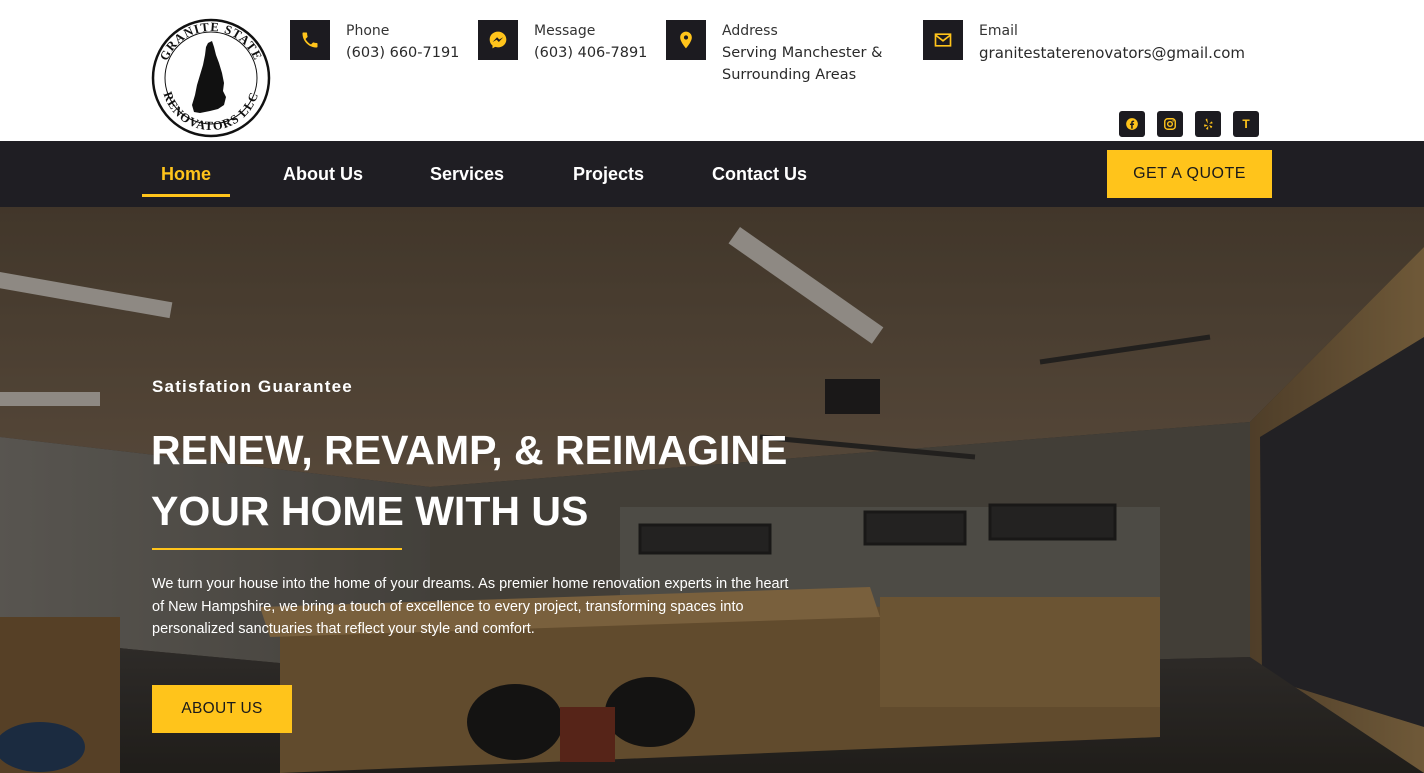  What do you see at coordinates (759, 174) in the screenshot?
I see `nav-contact-us: Contact Us` at bounding box center [759, 174].